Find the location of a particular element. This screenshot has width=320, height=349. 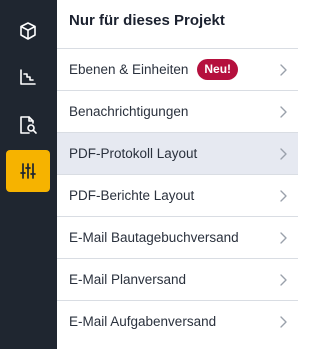

new-badge: Neu! is located at coordinates (218, 69).